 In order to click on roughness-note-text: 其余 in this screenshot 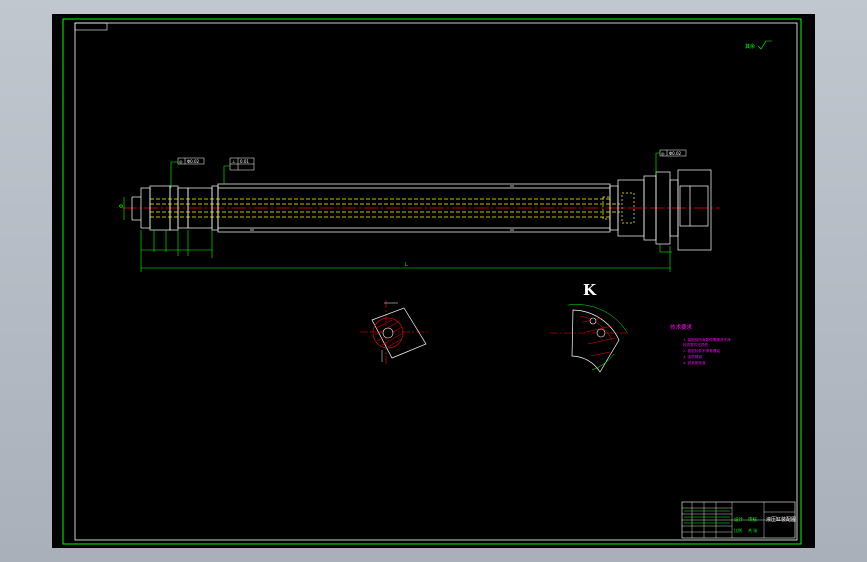, I will do `click(750, 46)`.